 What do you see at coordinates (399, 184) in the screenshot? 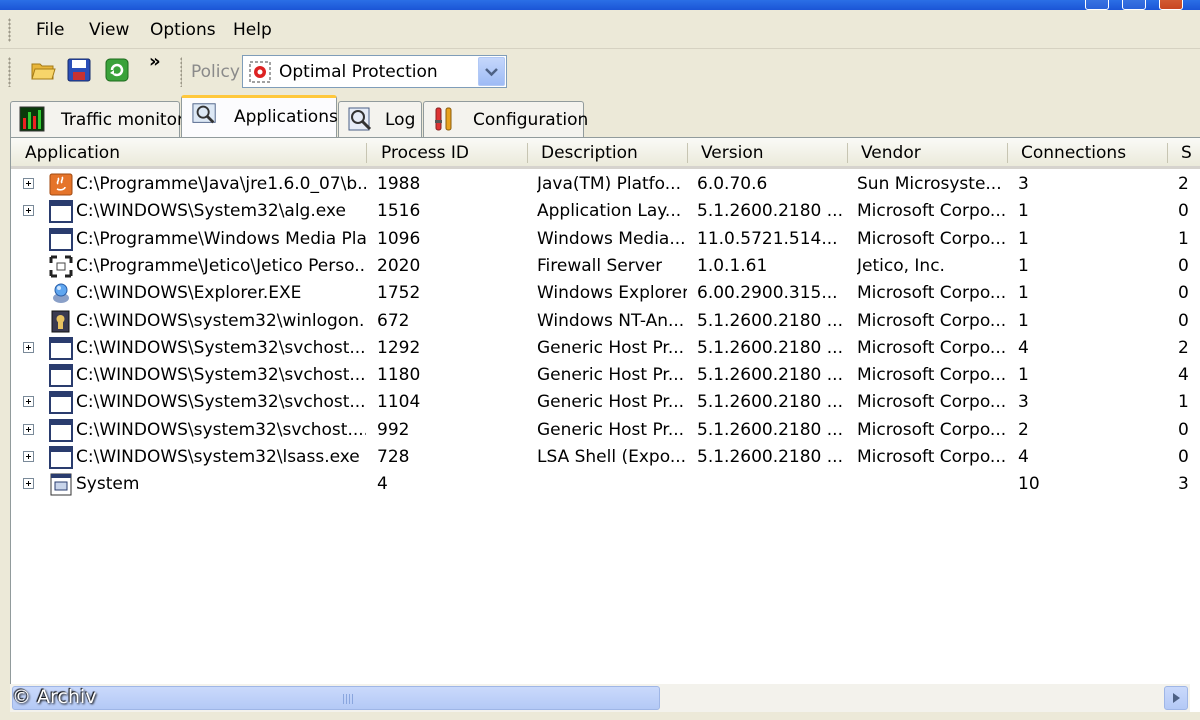
I see `cell-process-id: 1988` at bounding box center [399, 184].